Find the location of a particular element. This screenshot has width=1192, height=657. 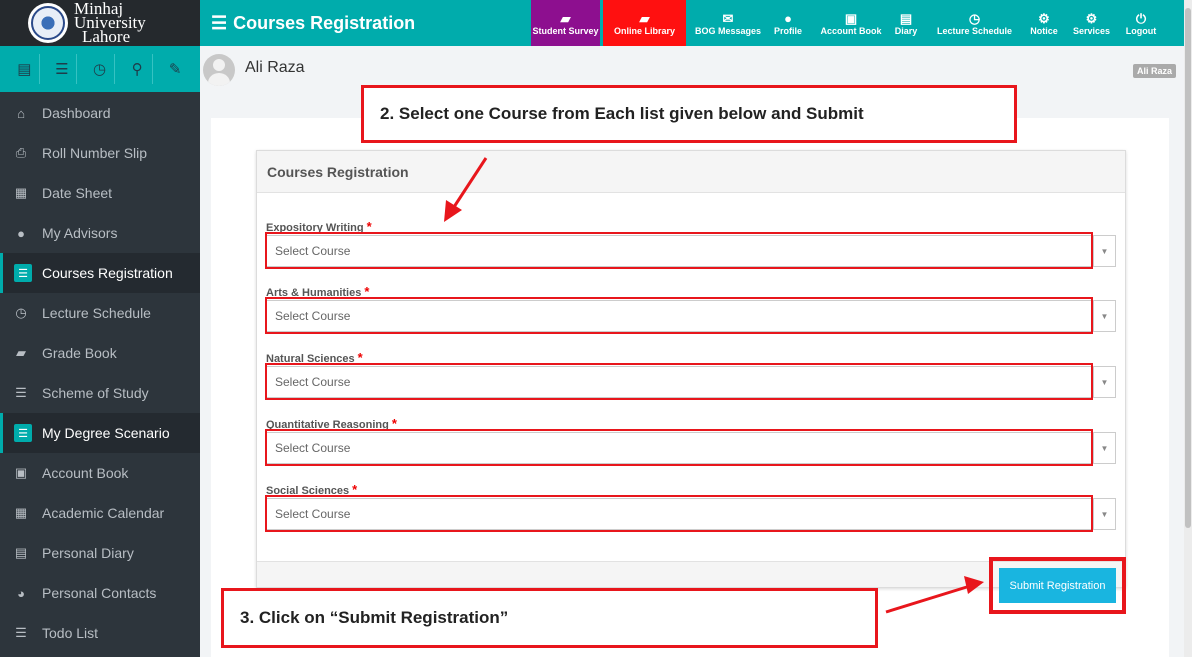

sidebar-item-account-book: ▣ Account Book is located at coordinates (100, 473).